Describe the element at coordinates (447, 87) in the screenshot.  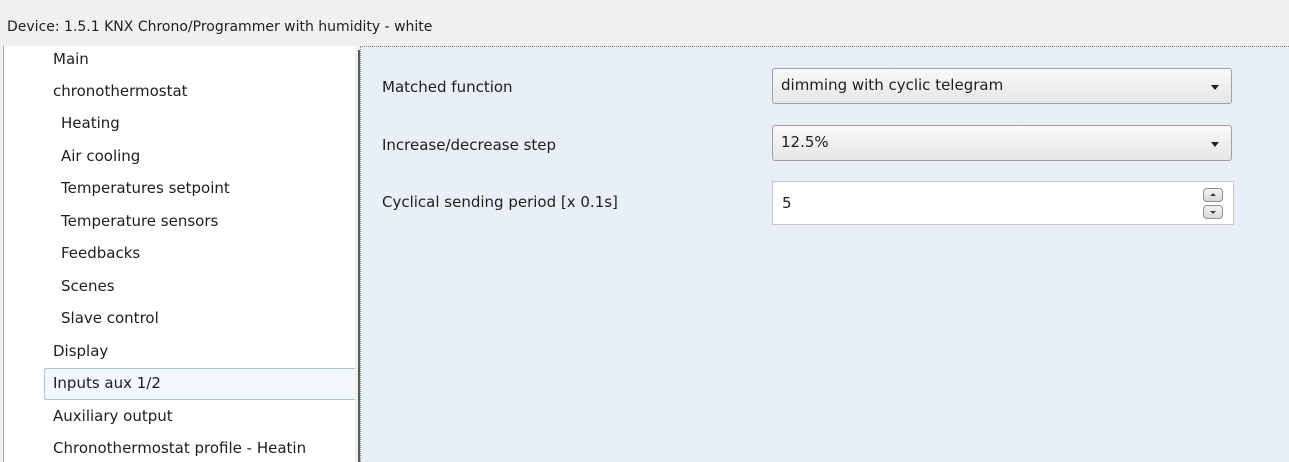
I see `matched-function-label: Matched function` at that location.